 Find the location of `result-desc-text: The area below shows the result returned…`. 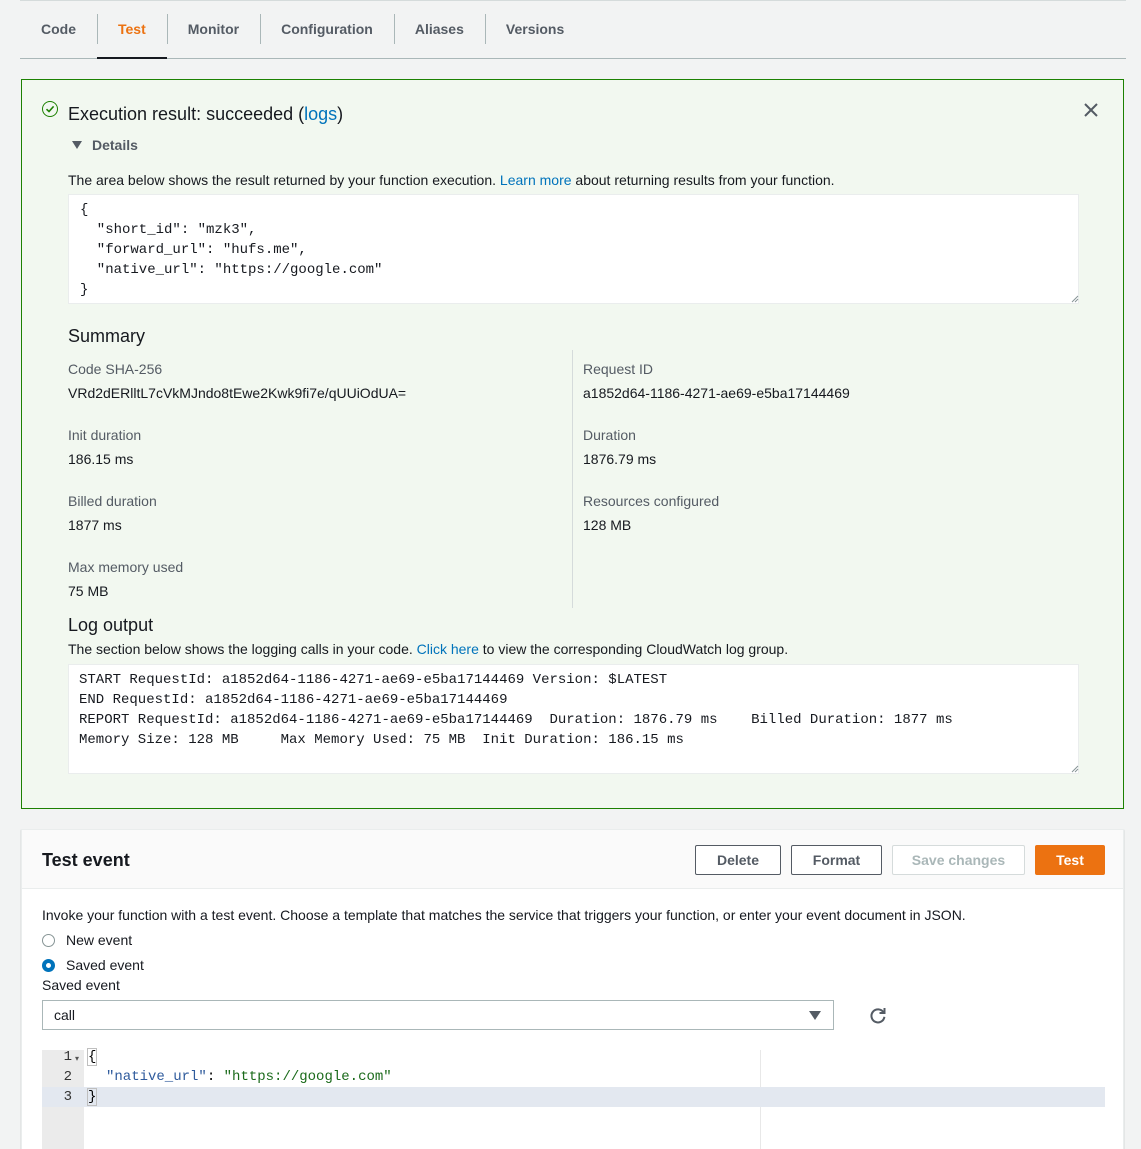

result-desc-text: The area below shows the result returned… is located at coordinates (284, 180).